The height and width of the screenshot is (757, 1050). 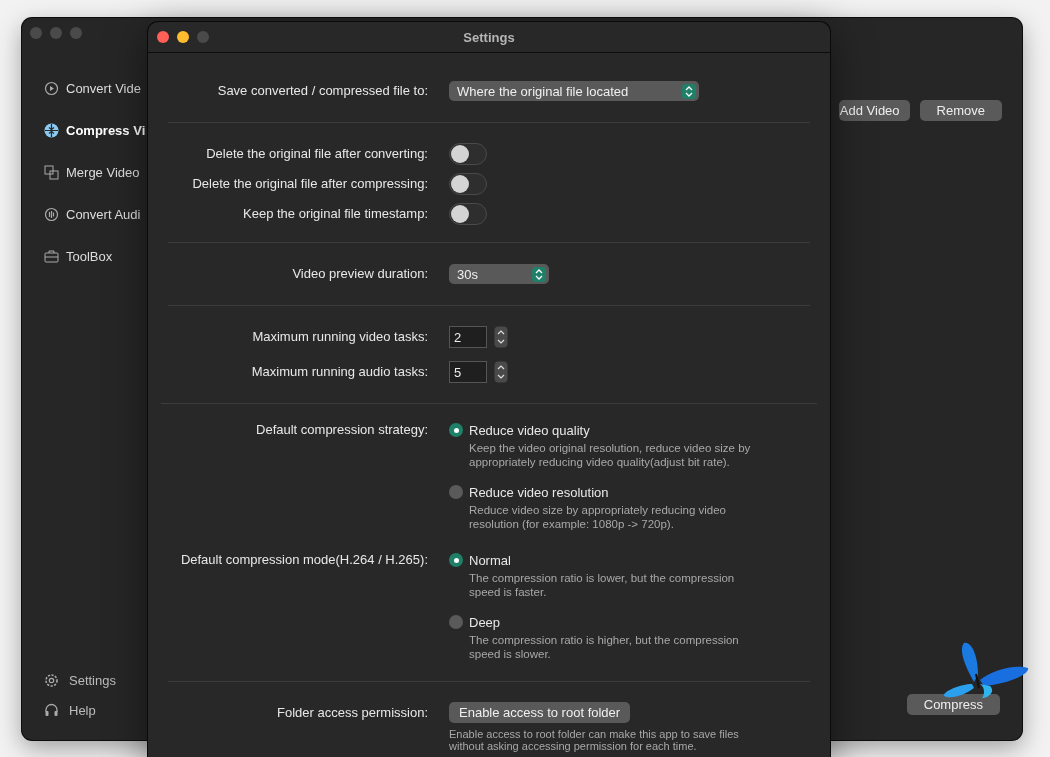 I want to click on setting-label: Delete the original file after converting:, so click(x=316, y=154).